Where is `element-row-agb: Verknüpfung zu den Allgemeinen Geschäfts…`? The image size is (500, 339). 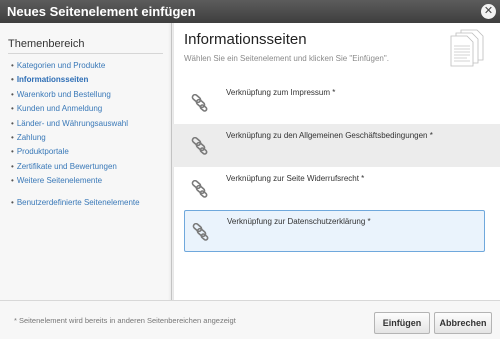
element-row-agb: Verknüpfung zu den Allgemeinen Geschäfts… is located at coordinates (336, 145).